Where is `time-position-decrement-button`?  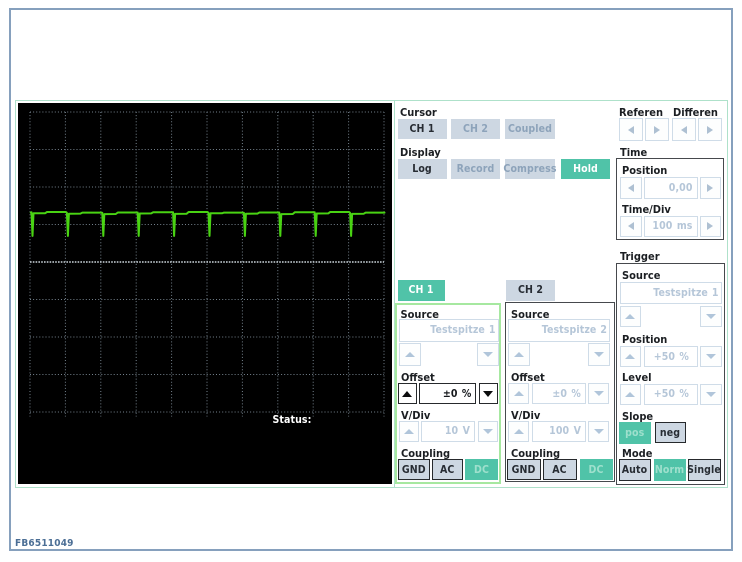
time-position-decrement-button is located at coordinates (630, 188).